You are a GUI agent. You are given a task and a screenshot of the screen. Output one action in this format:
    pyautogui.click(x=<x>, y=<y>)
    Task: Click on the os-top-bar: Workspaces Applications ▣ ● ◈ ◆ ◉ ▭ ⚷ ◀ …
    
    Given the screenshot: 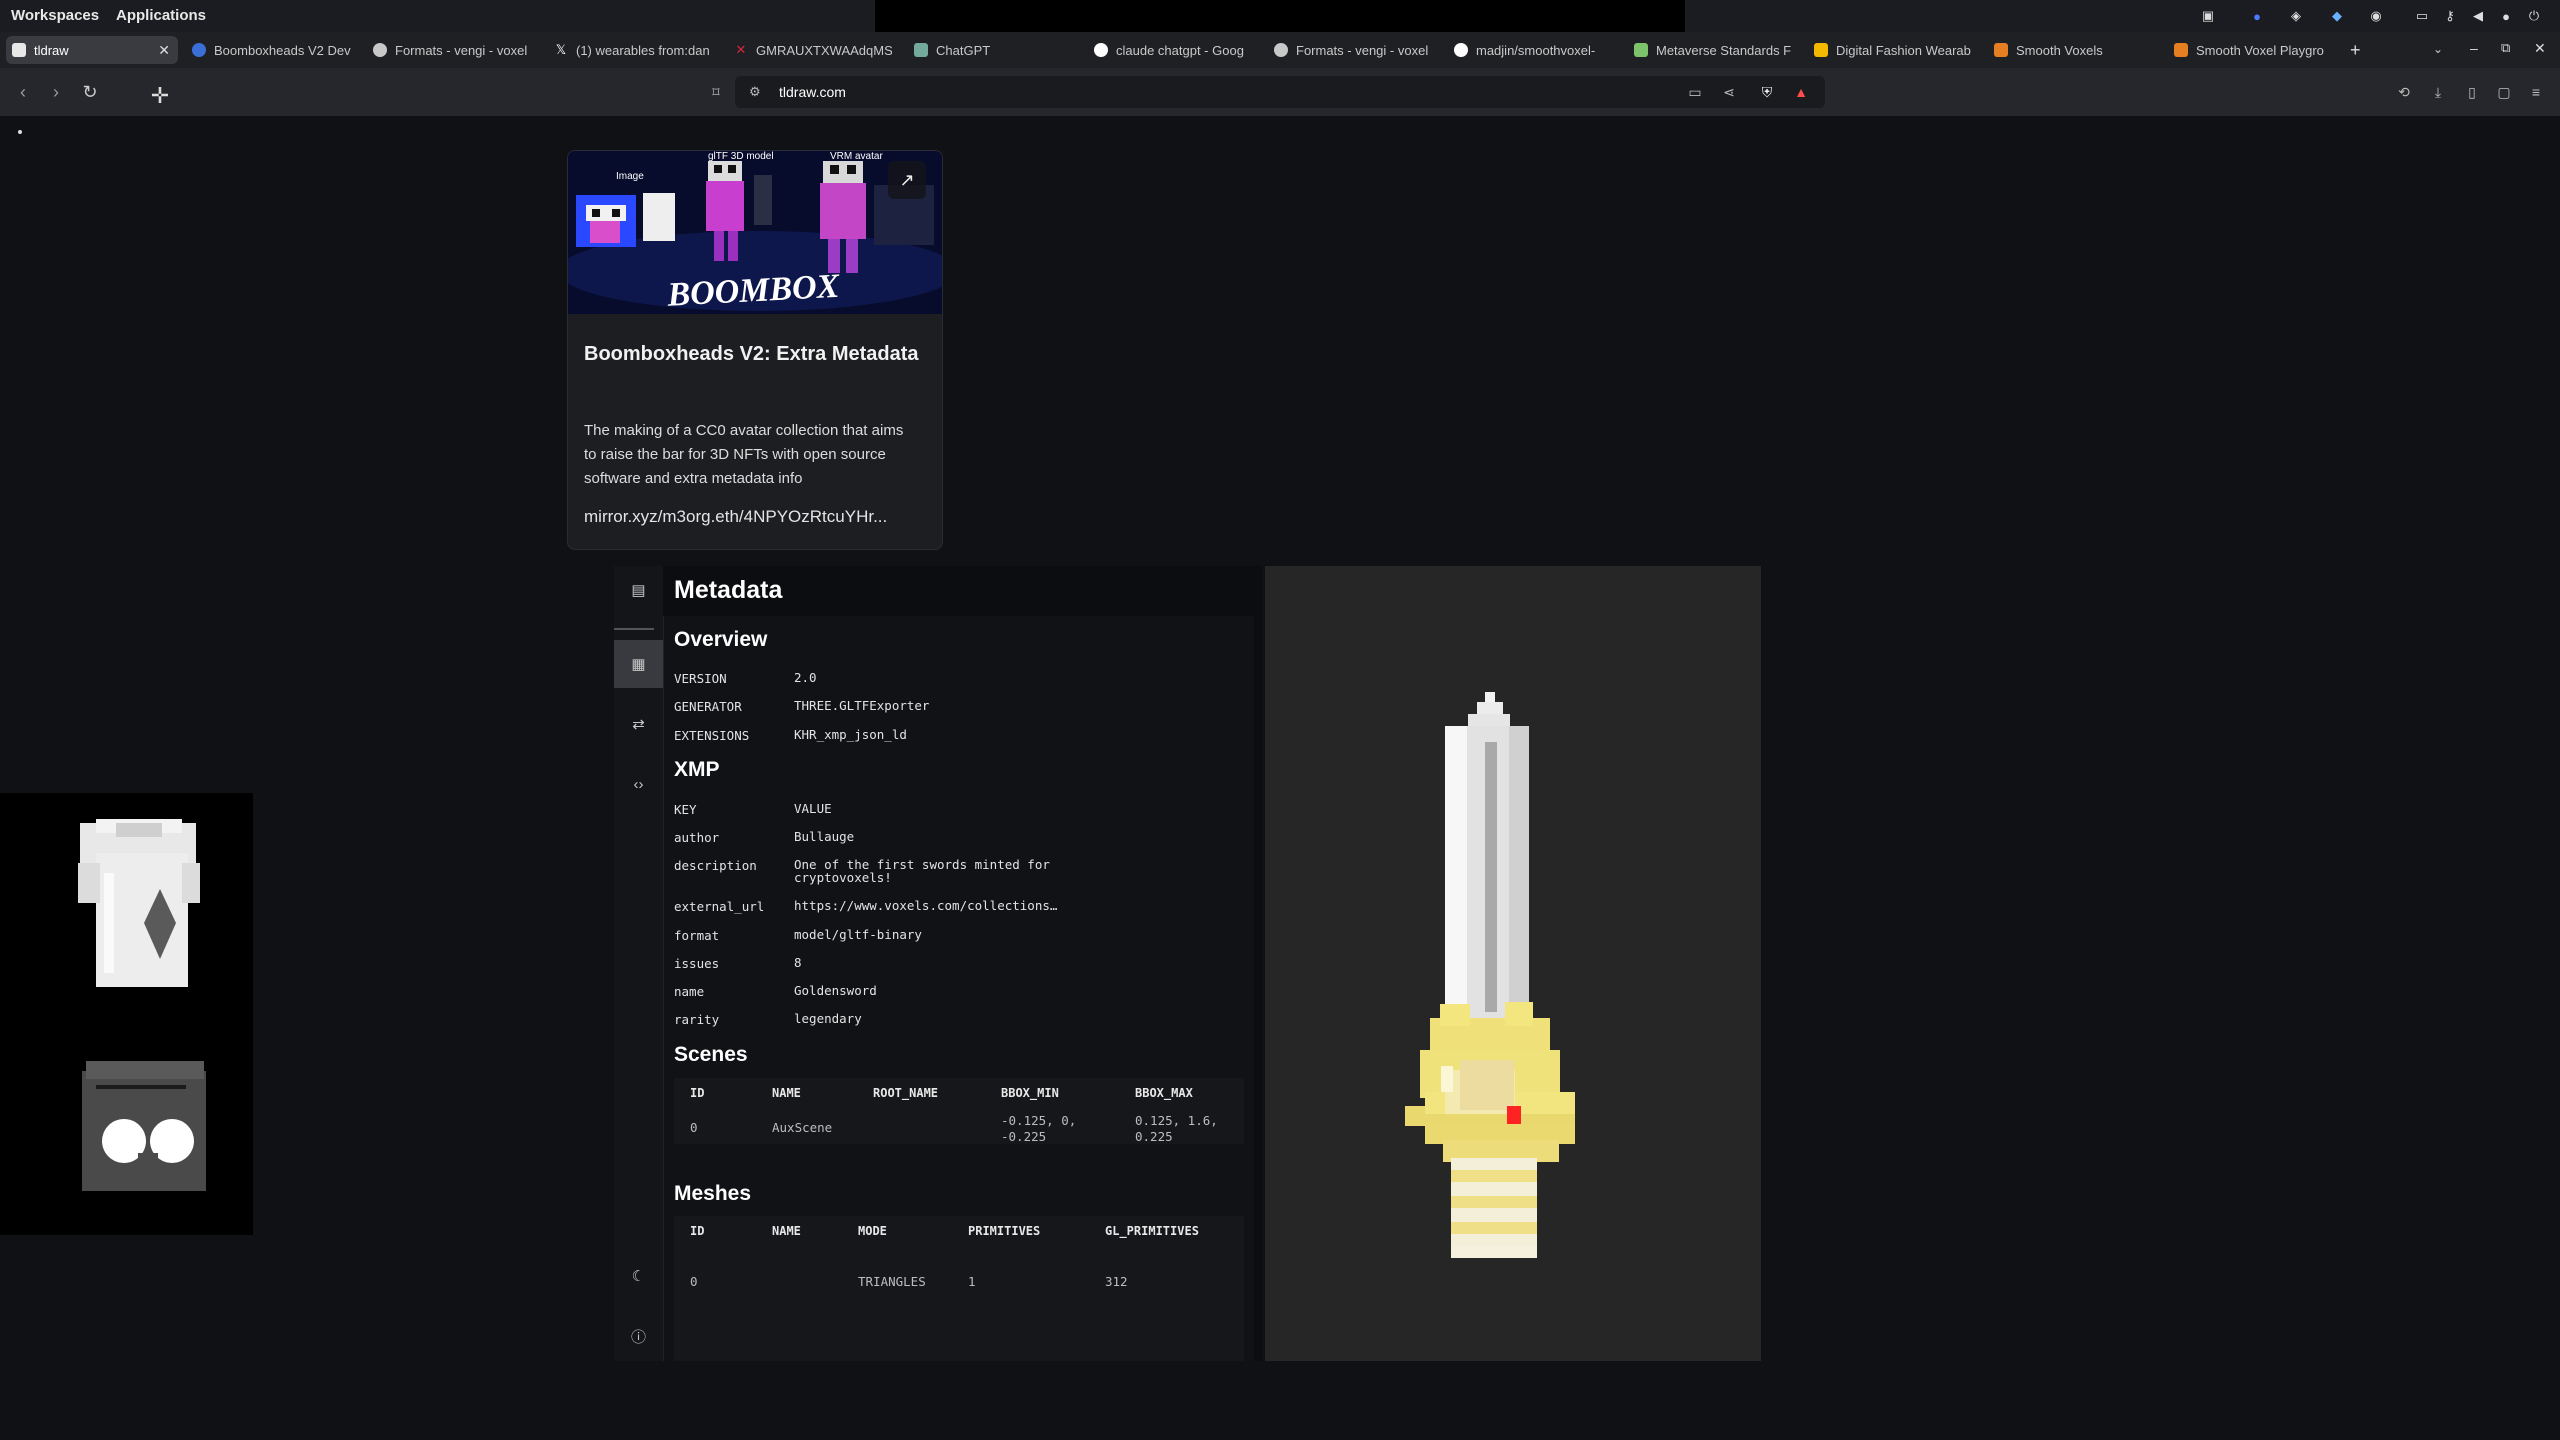 What is the action you would take?
    pyautogui.click(x=1280, y=16)
    